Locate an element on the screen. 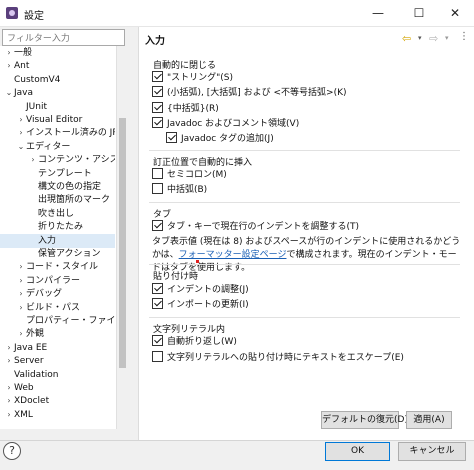 The height and width of the screenshot is (470, 474). forward-arrow-icon: ⇨ is located at coordinates (437, 38).